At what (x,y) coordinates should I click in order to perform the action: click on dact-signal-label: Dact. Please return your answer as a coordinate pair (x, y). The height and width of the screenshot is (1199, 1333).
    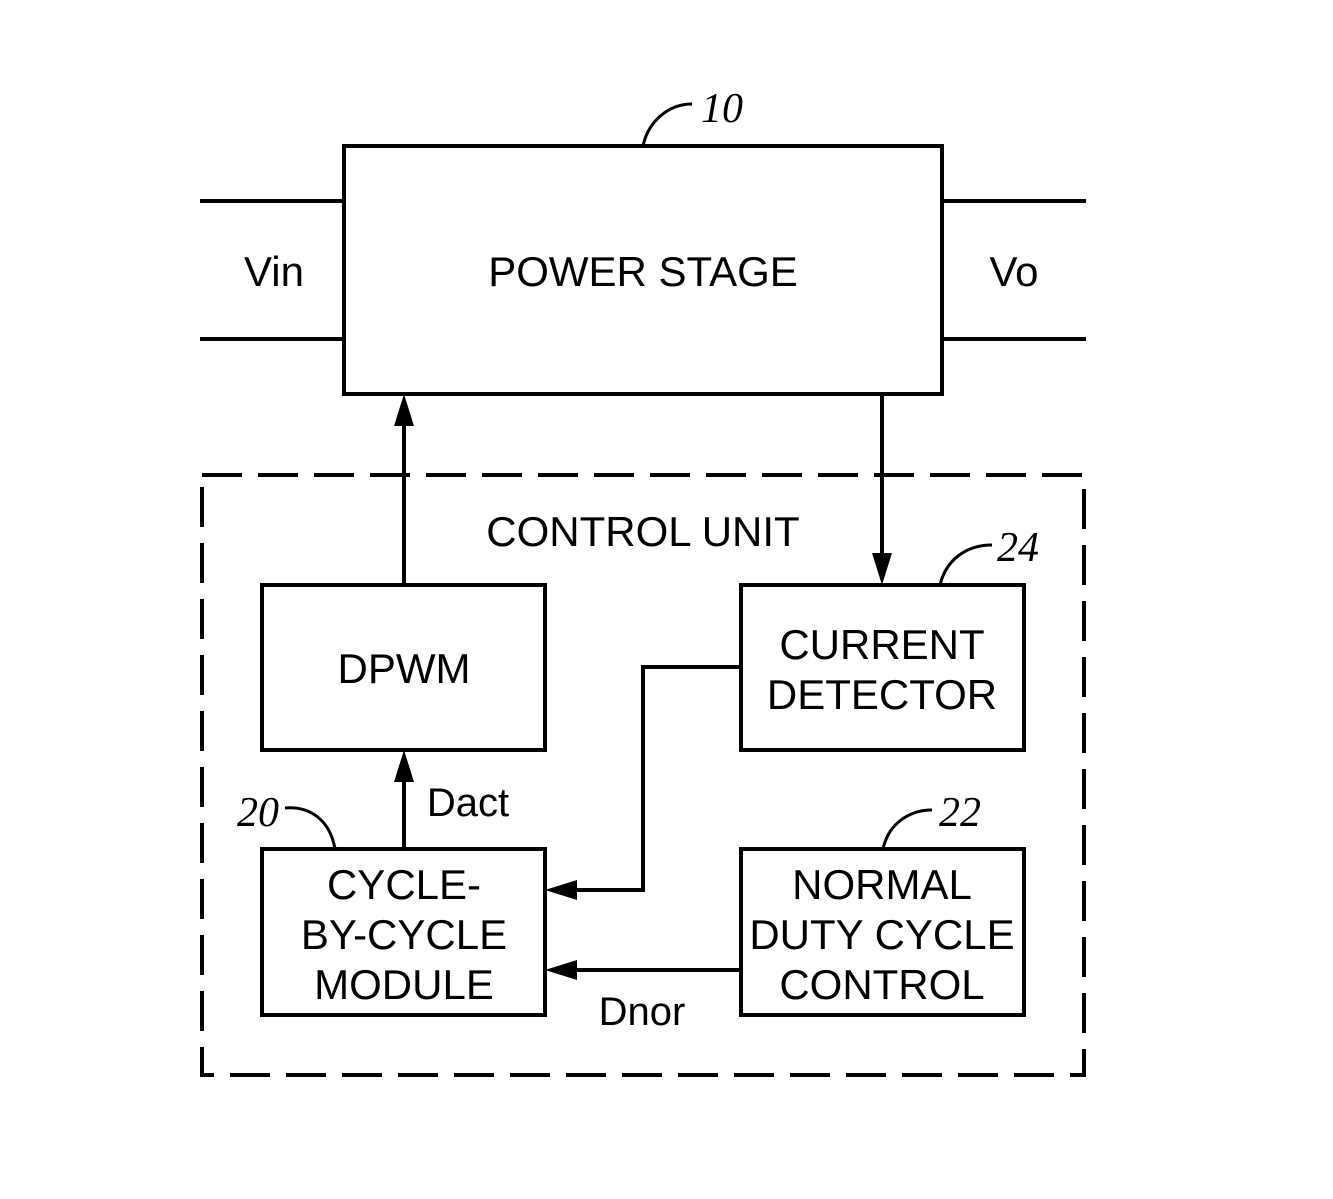
    Looking at the image, I should click on (468, 803).